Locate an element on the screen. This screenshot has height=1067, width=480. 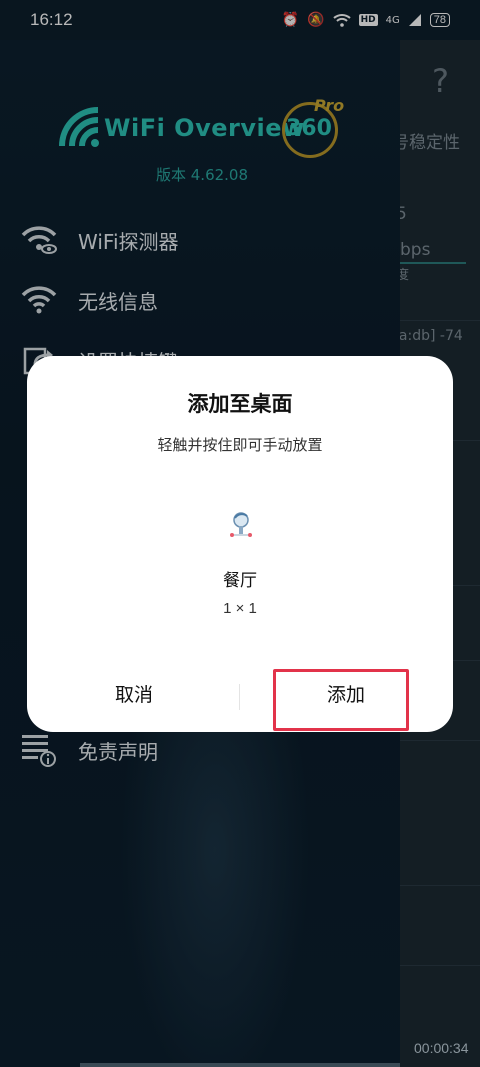
elapsed-timer: 00:00:34 is located at coordinates (441, 1048).